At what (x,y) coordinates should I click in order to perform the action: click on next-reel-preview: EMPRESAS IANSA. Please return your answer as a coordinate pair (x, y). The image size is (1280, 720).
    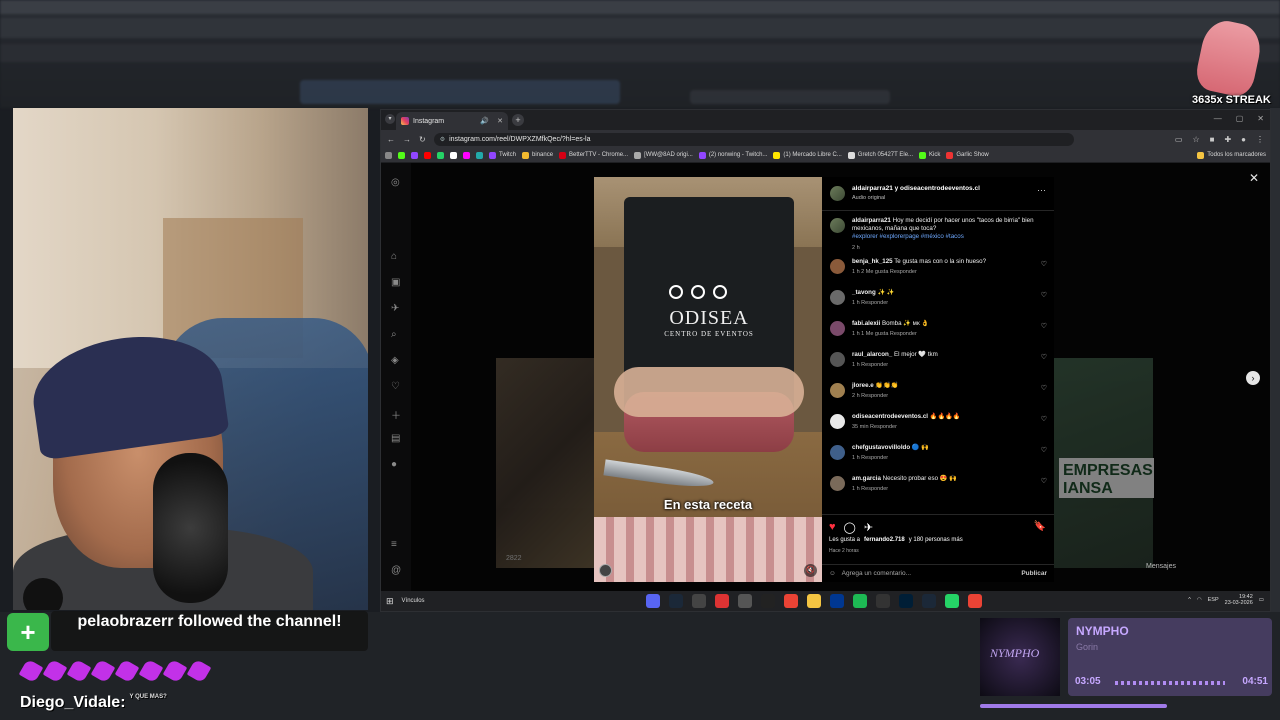
    Looking at the image, I should click on (1095, 463).